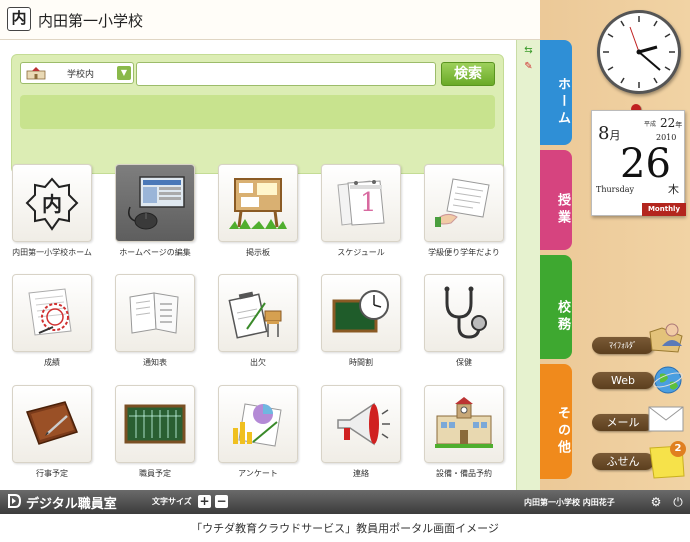  I want to click on tile-label: 掲示板, so click(258, 252).